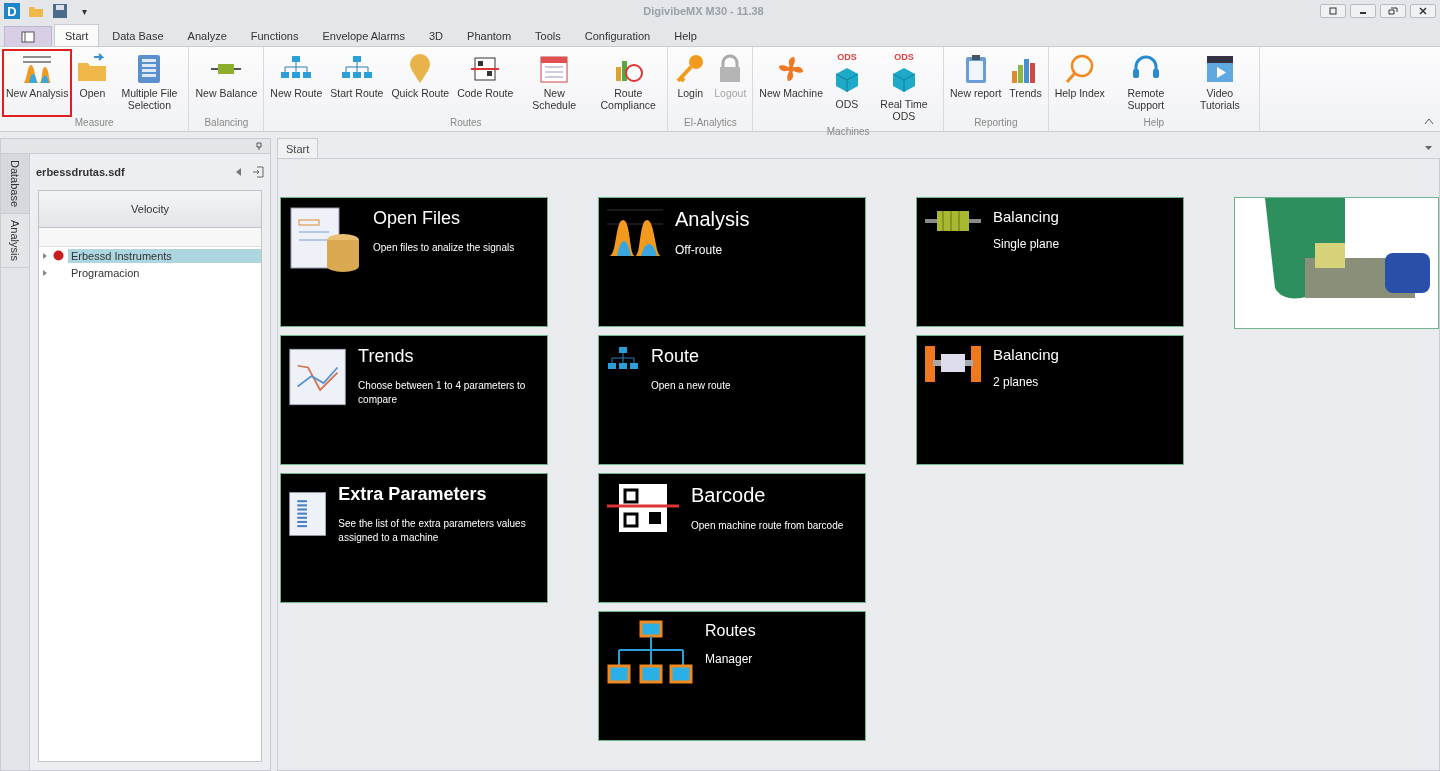  Describe the element at coordinates (617, 35) in the screenshot. I see `ribbon-tab: Configuration` at that location.